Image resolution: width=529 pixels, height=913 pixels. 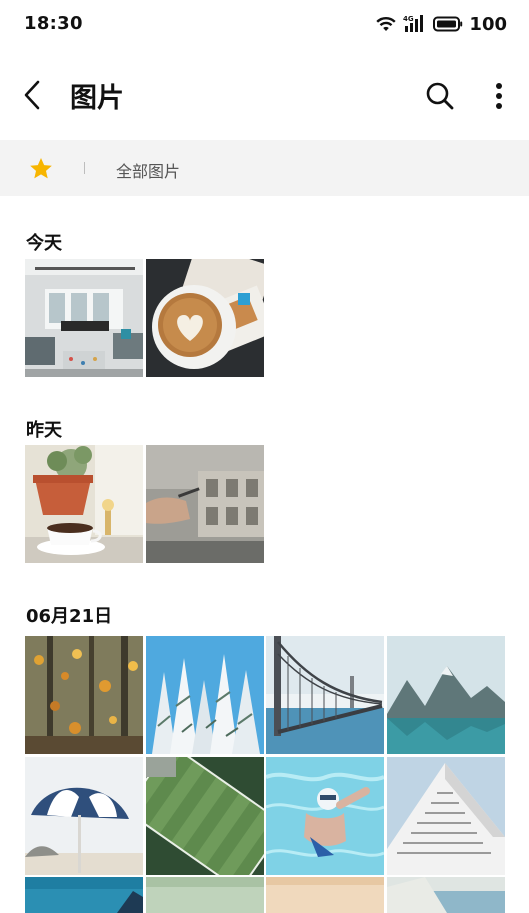 I want to click on status-bar: 18:30 4G 100, so click(x=264, y=24).